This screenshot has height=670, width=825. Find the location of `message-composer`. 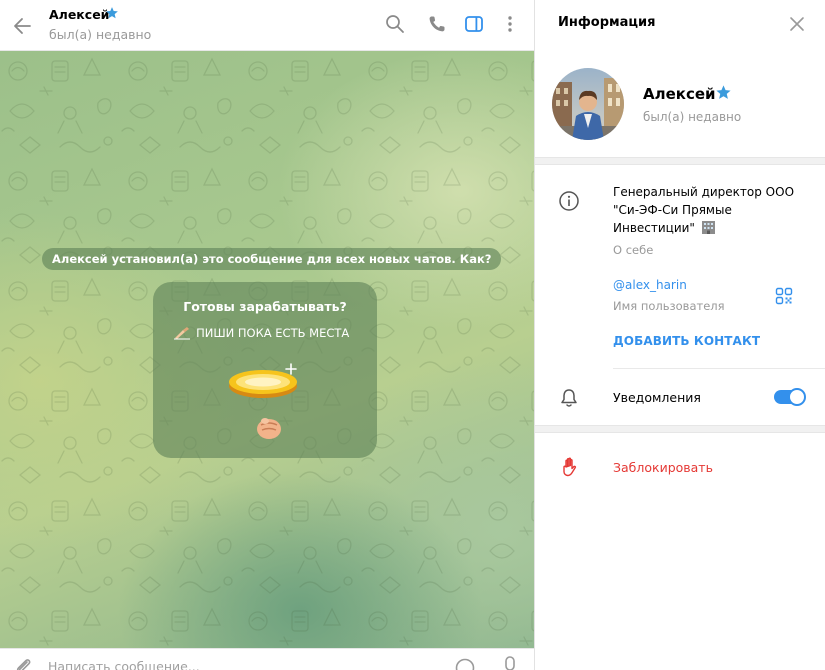

message-composer is located at coordinates (267, 659).